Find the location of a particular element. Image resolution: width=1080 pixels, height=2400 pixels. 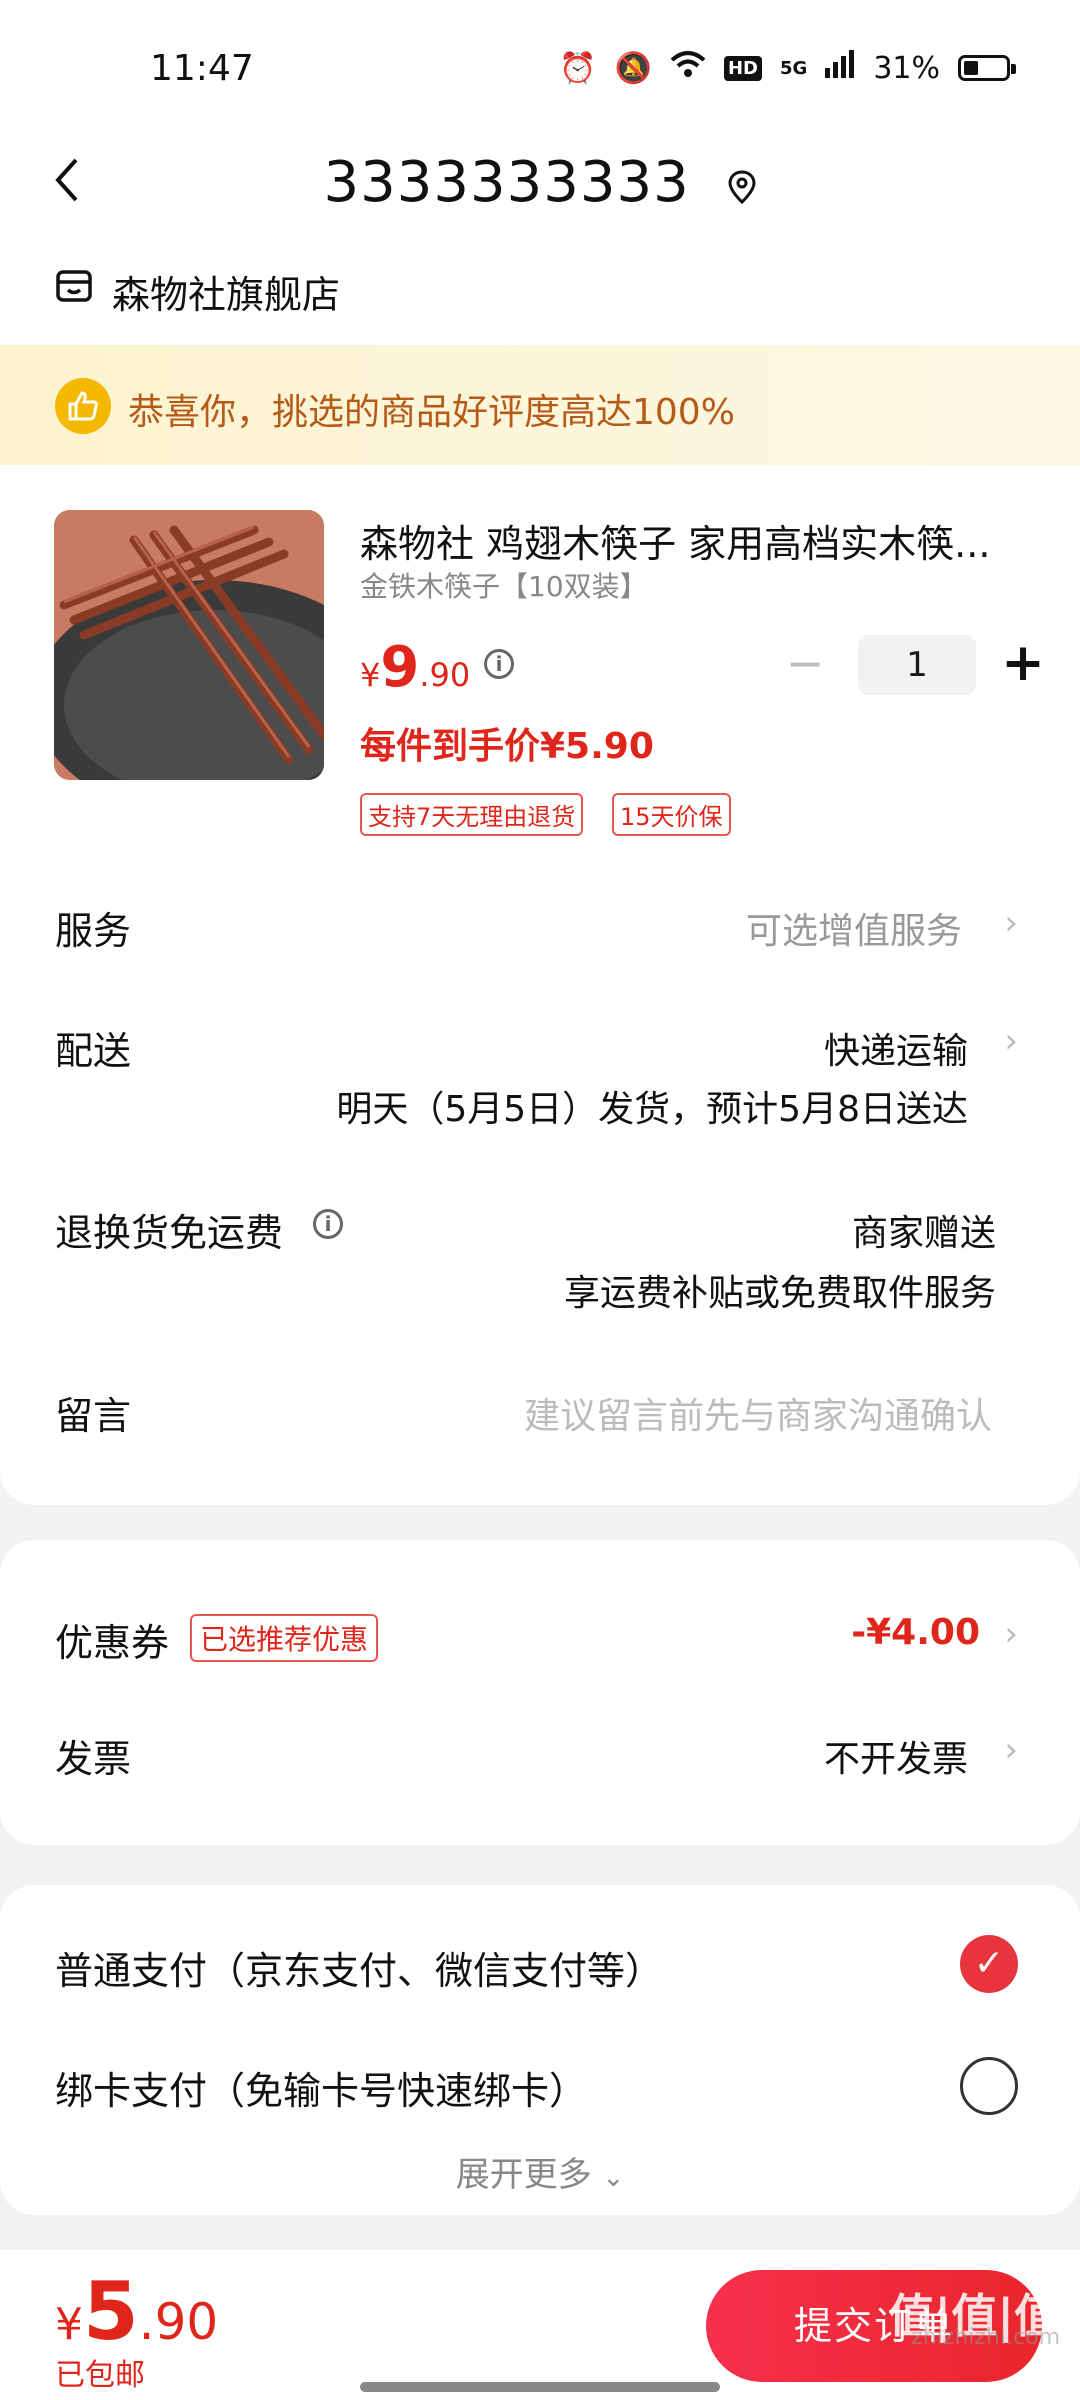

coupon-tag: 已选推荐优惠 is located at coordinates (284, 1638).